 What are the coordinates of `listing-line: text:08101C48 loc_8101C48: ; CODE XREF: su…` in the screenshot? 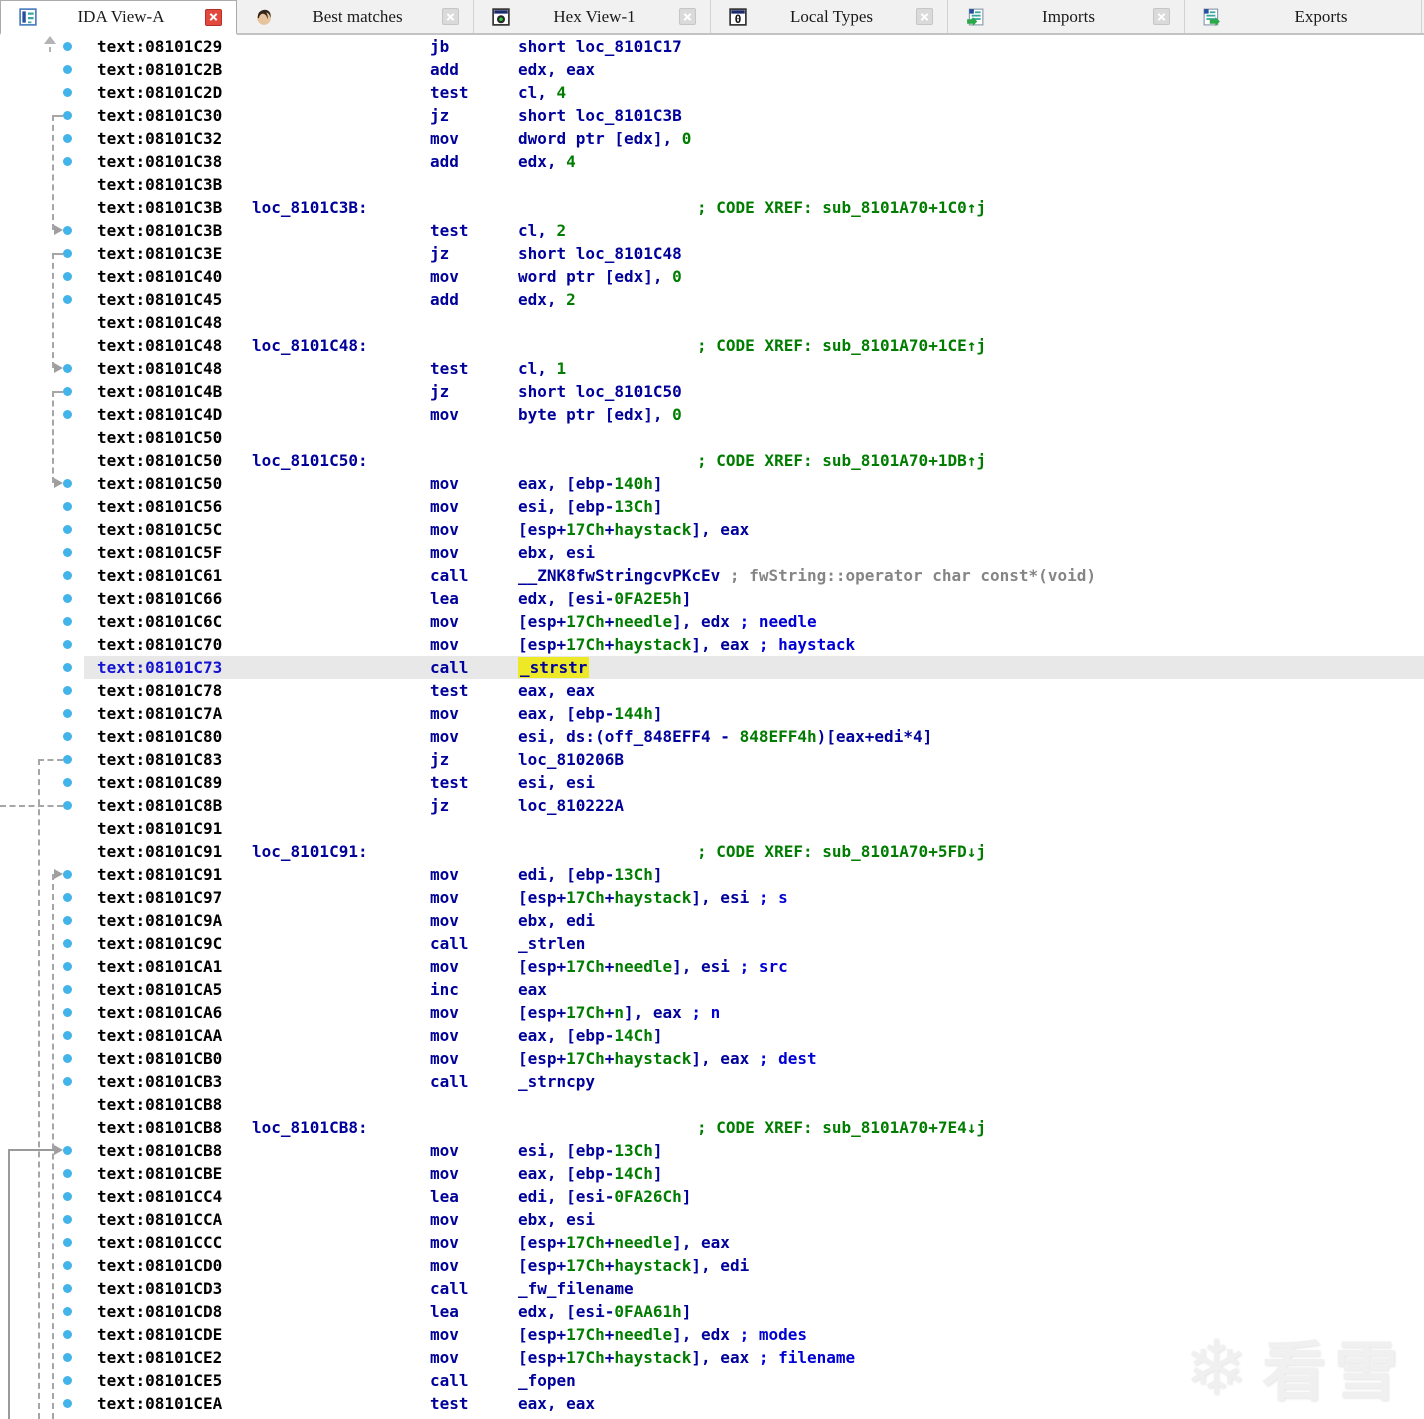 It's located at (754, 345).